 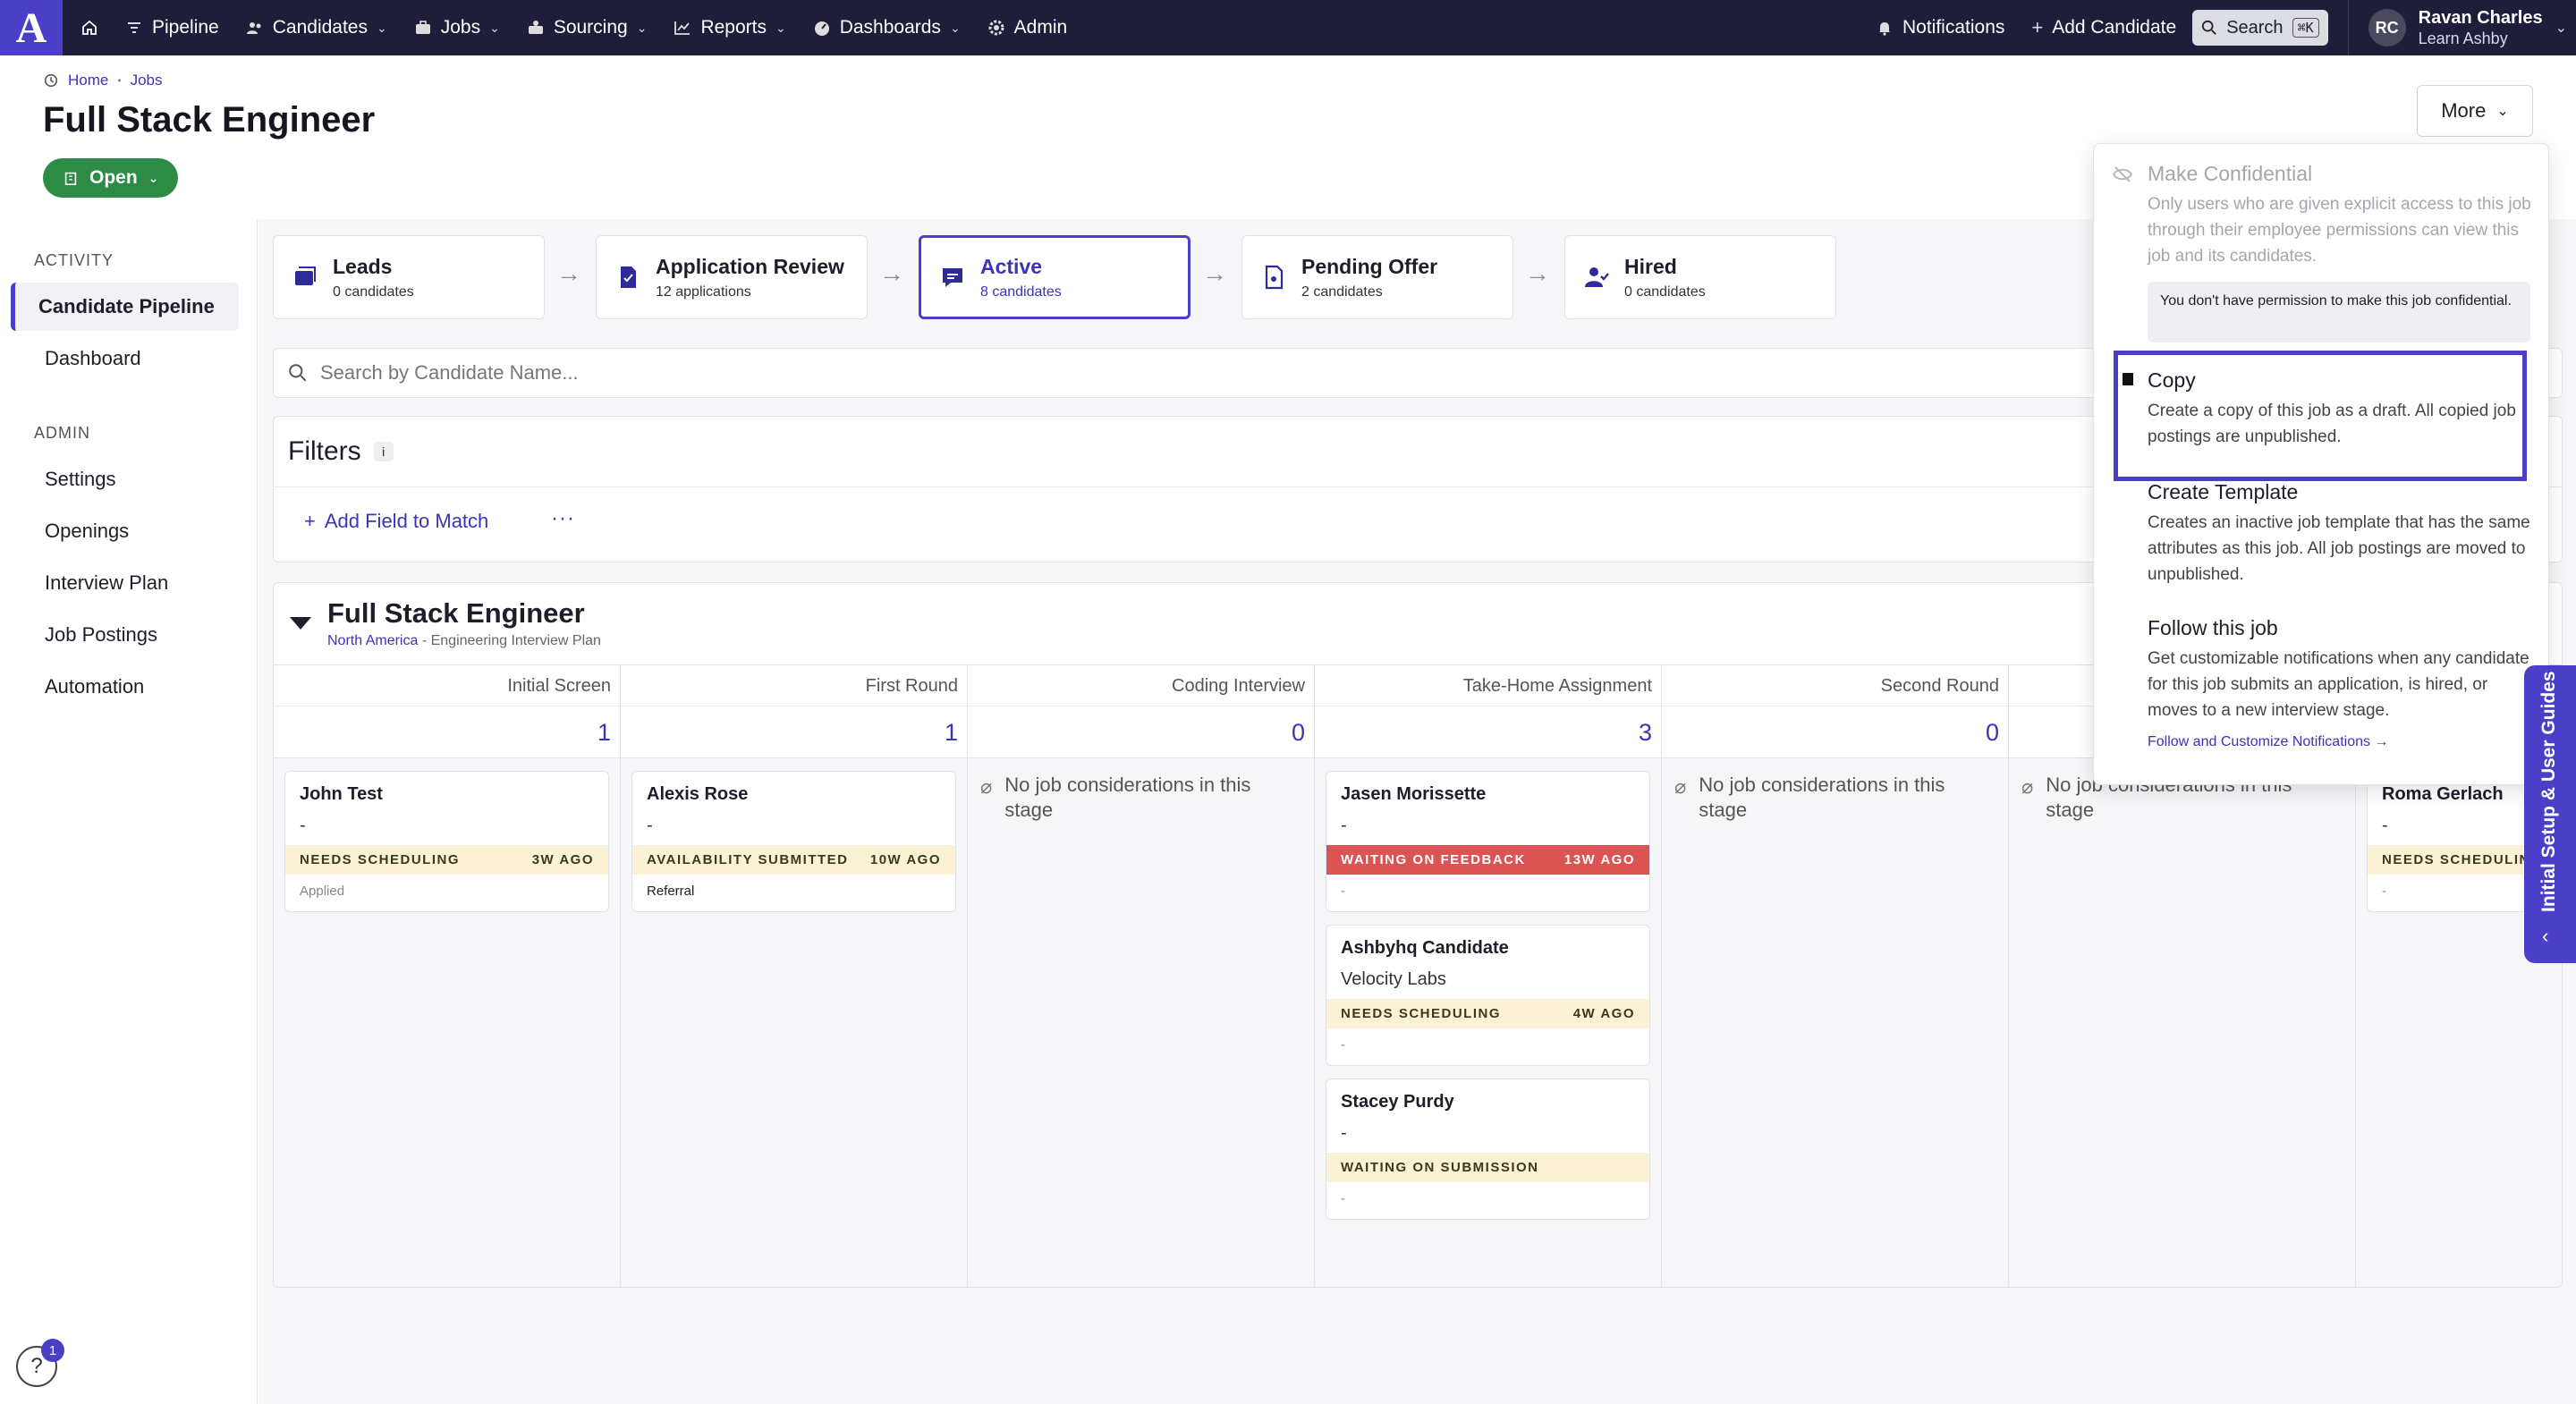 What do you see at coordinates (381, 28) in the screenshot?
I see `chevron-down-icon: ⌄` at bounding box center [381, 28].